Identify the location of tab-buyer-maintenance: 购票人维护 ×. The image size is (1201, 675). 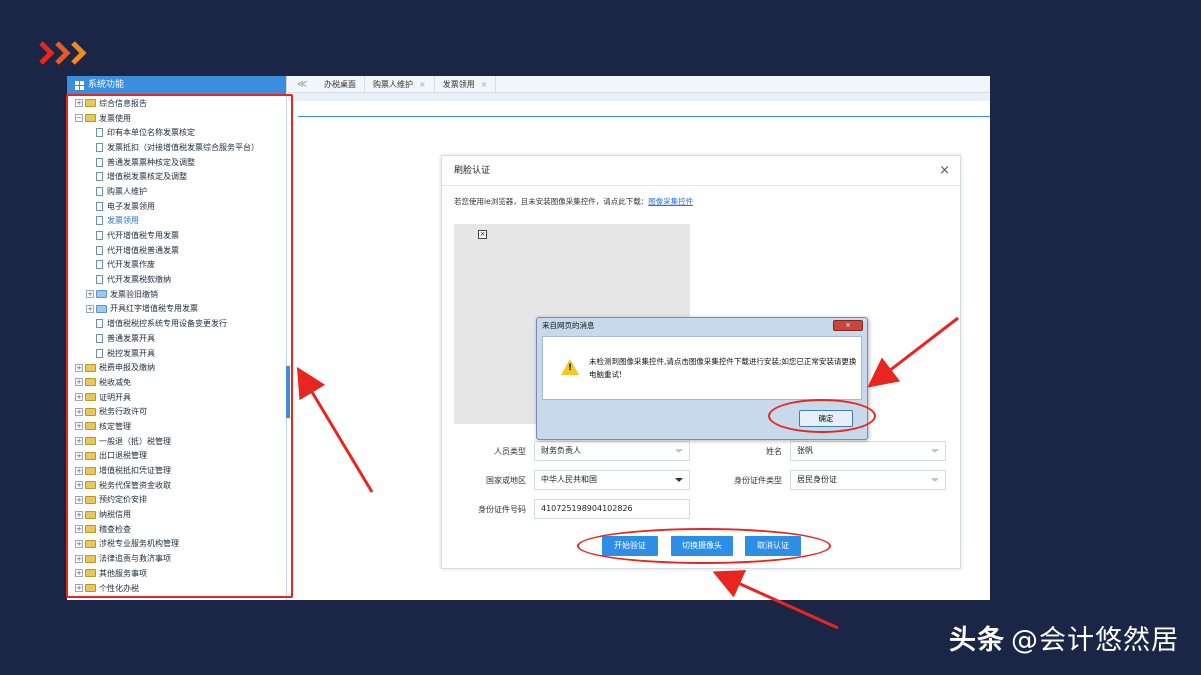
(400, 84).